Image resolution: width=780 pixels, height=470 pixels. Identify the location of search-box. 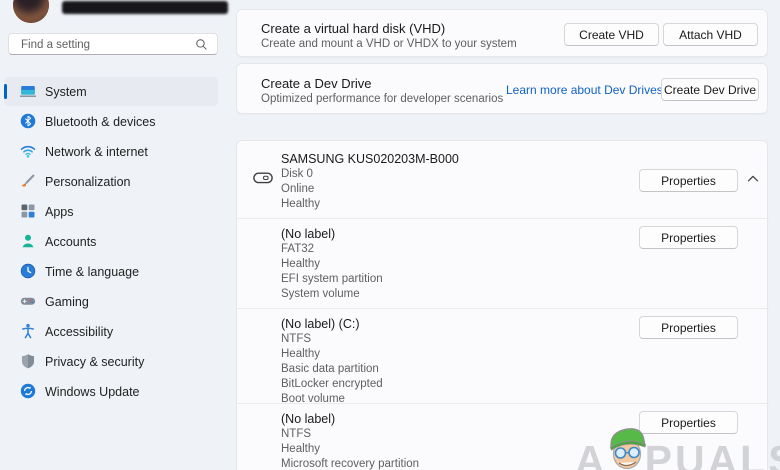
(113, 44).